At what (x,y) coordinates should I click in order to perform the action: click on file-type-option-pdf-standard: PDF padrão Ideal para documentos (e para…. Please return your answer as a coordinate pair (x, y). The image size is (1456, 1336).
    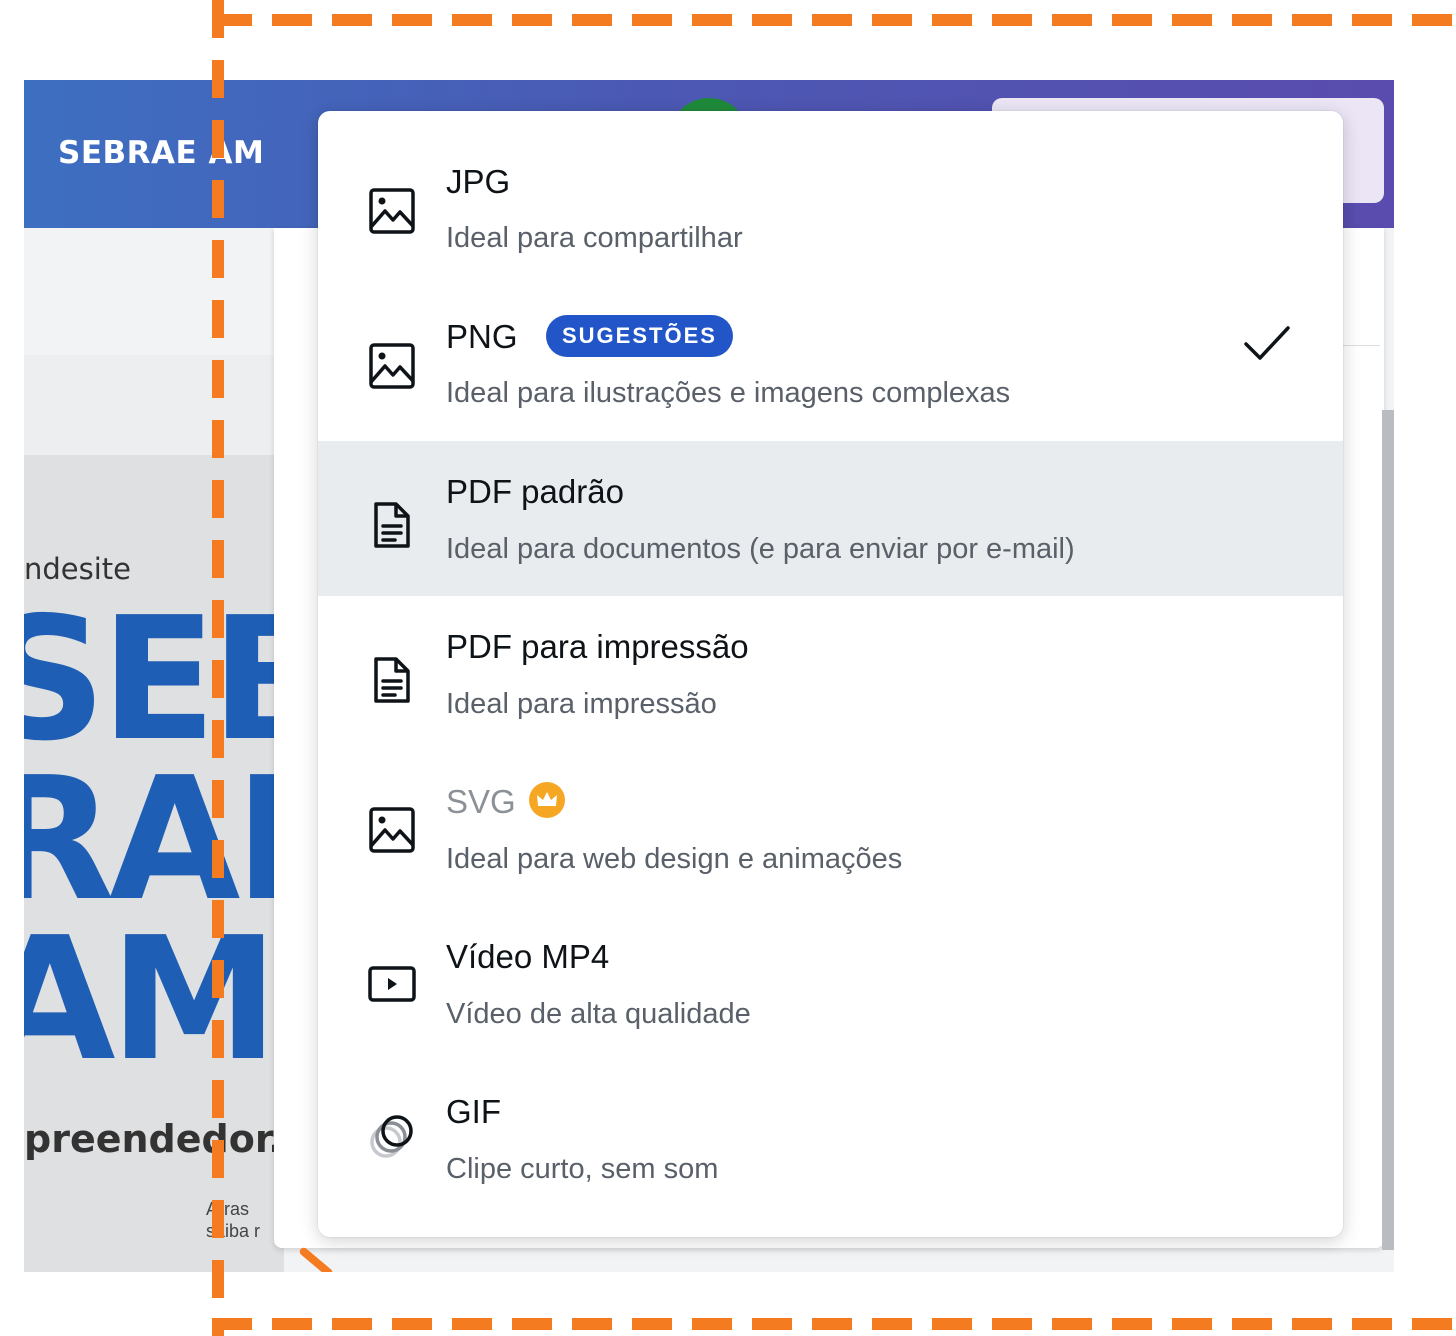
    Looking at the image, I should click on (830, 518).